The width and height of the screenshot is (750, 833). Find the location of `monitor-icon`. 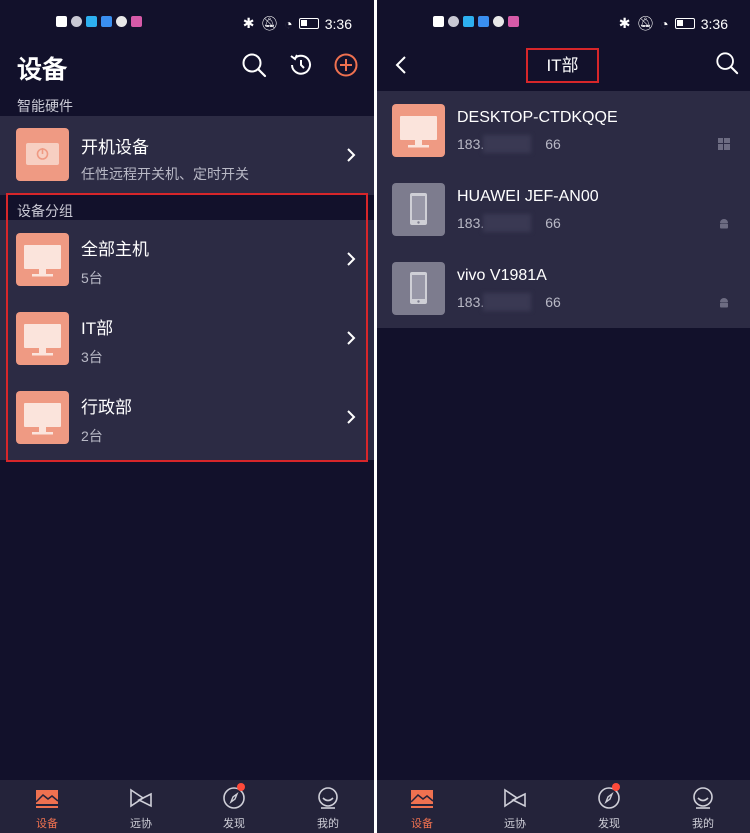

monitor-icon is located at coordinates (418, 130).